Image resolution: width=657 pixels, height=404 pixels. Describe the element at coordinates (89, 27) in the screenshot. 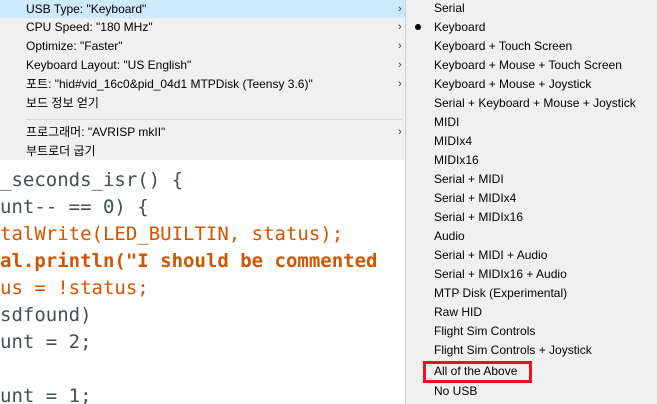

I see `menu-item-cpu-speed: CPU Speed: "180 MHz"` at that location.